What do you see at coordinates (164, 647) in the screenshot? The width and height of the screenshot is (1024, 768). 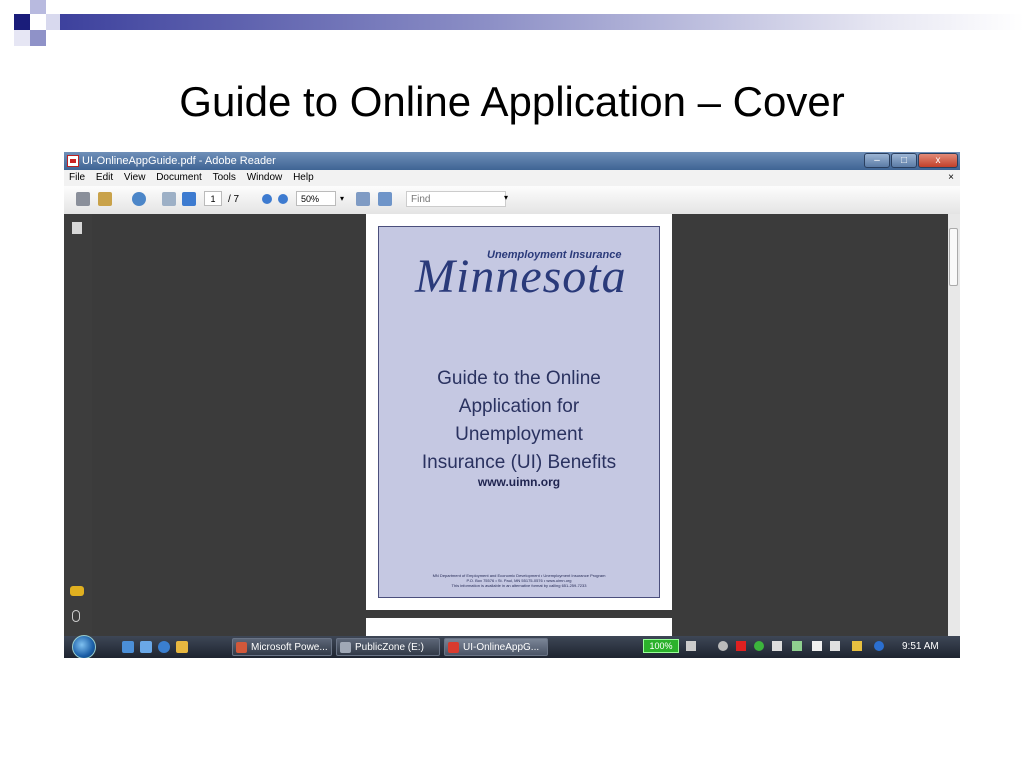 I see `quicklaunch-ie-icon` at bounding box center [164, 647].